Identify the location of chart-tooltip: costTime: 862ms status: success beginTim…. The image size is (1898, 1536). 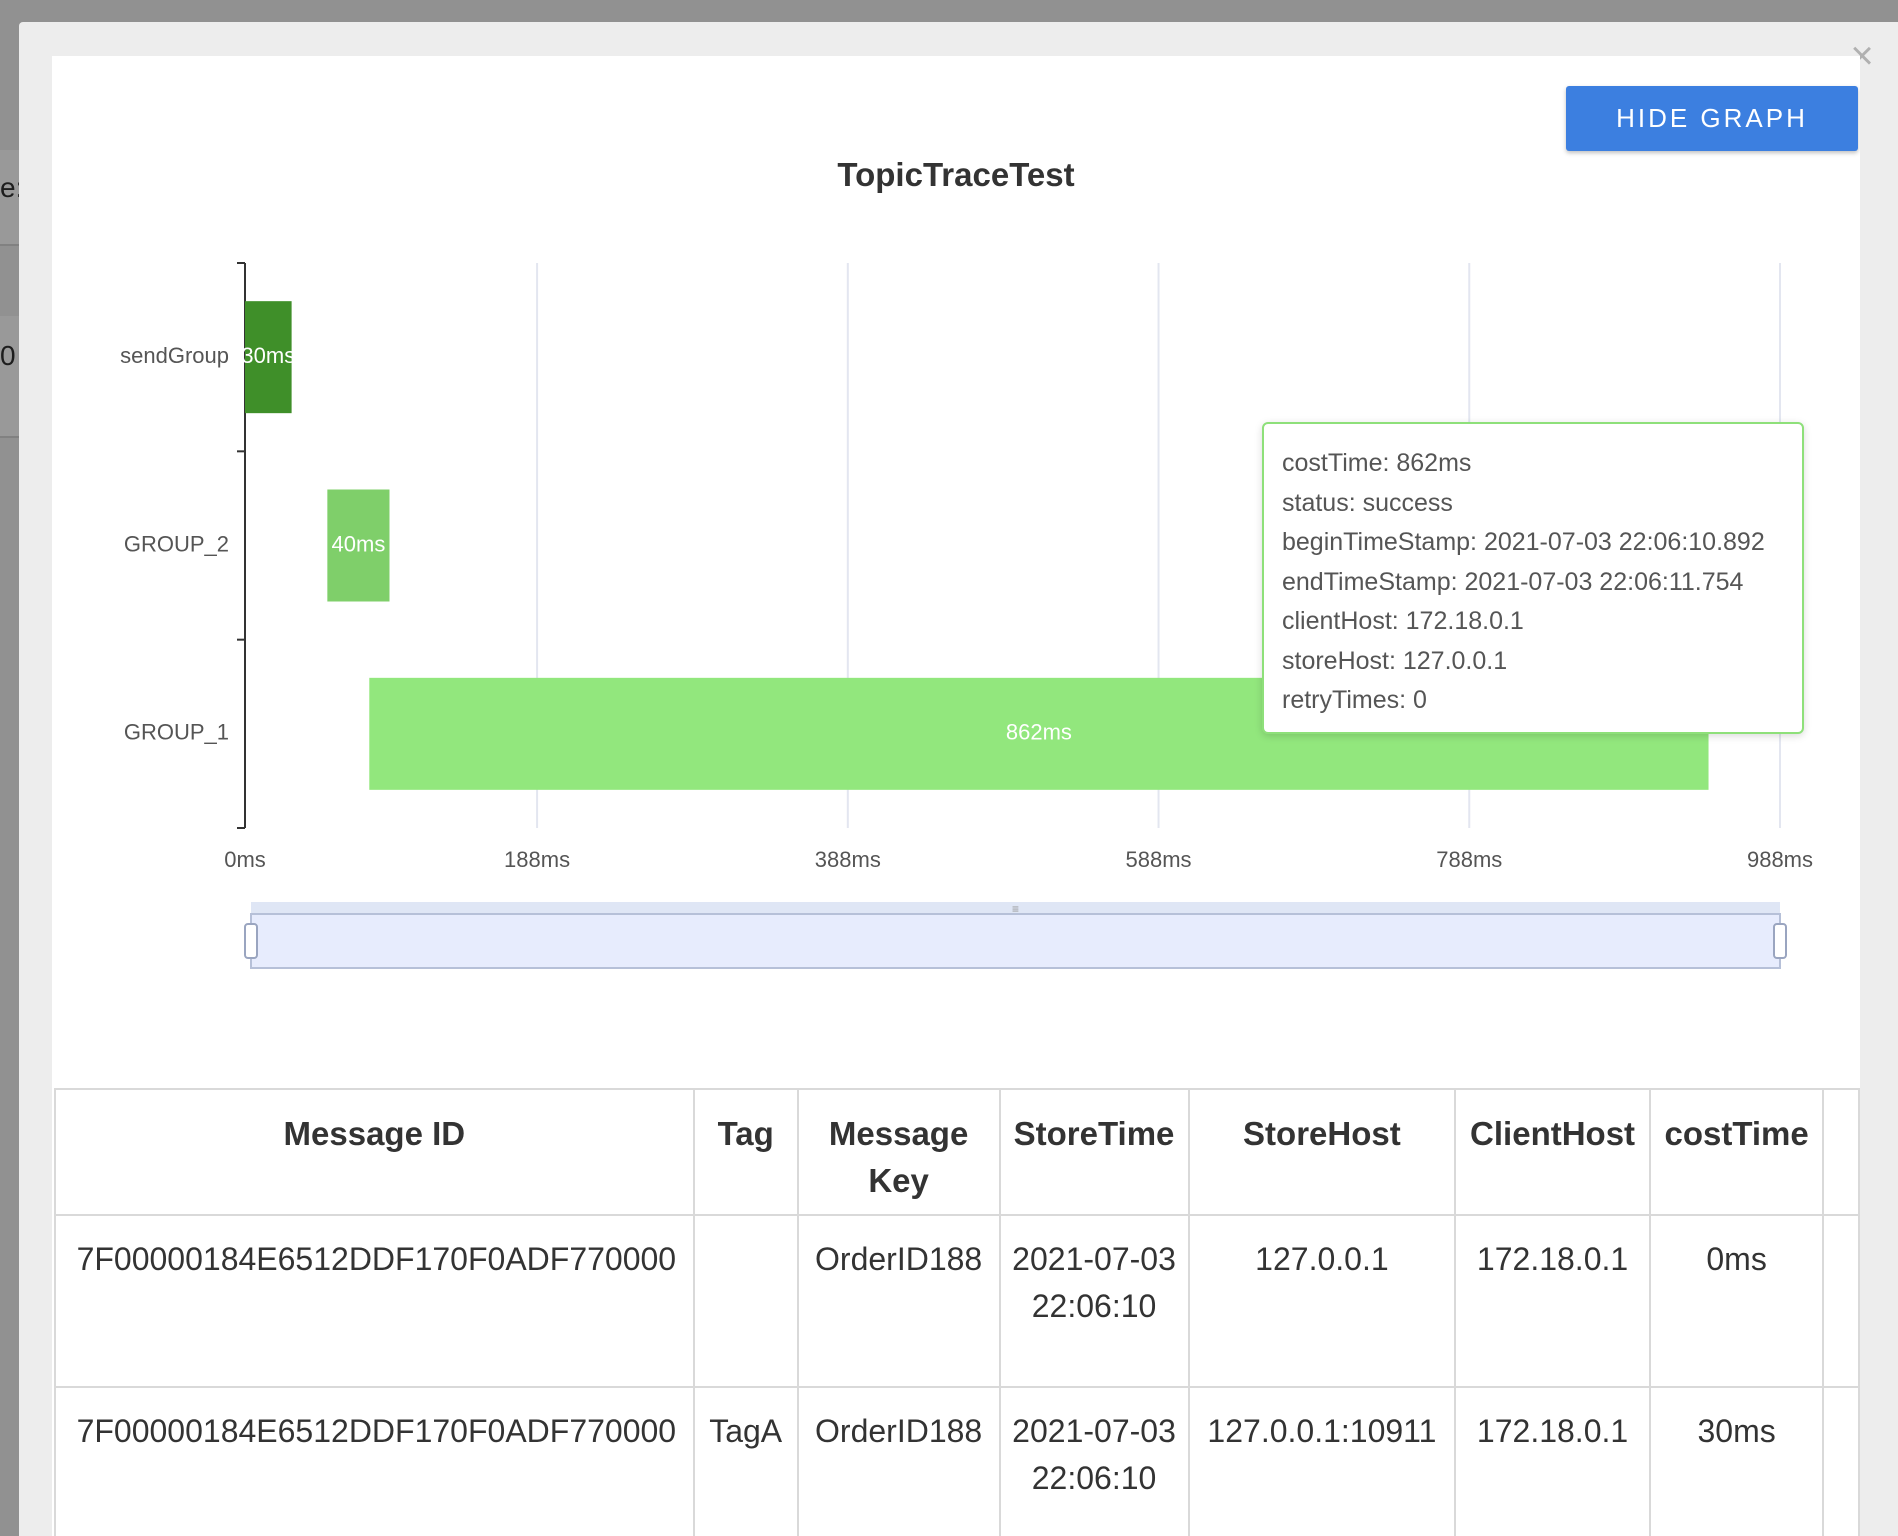
(1533, 578).